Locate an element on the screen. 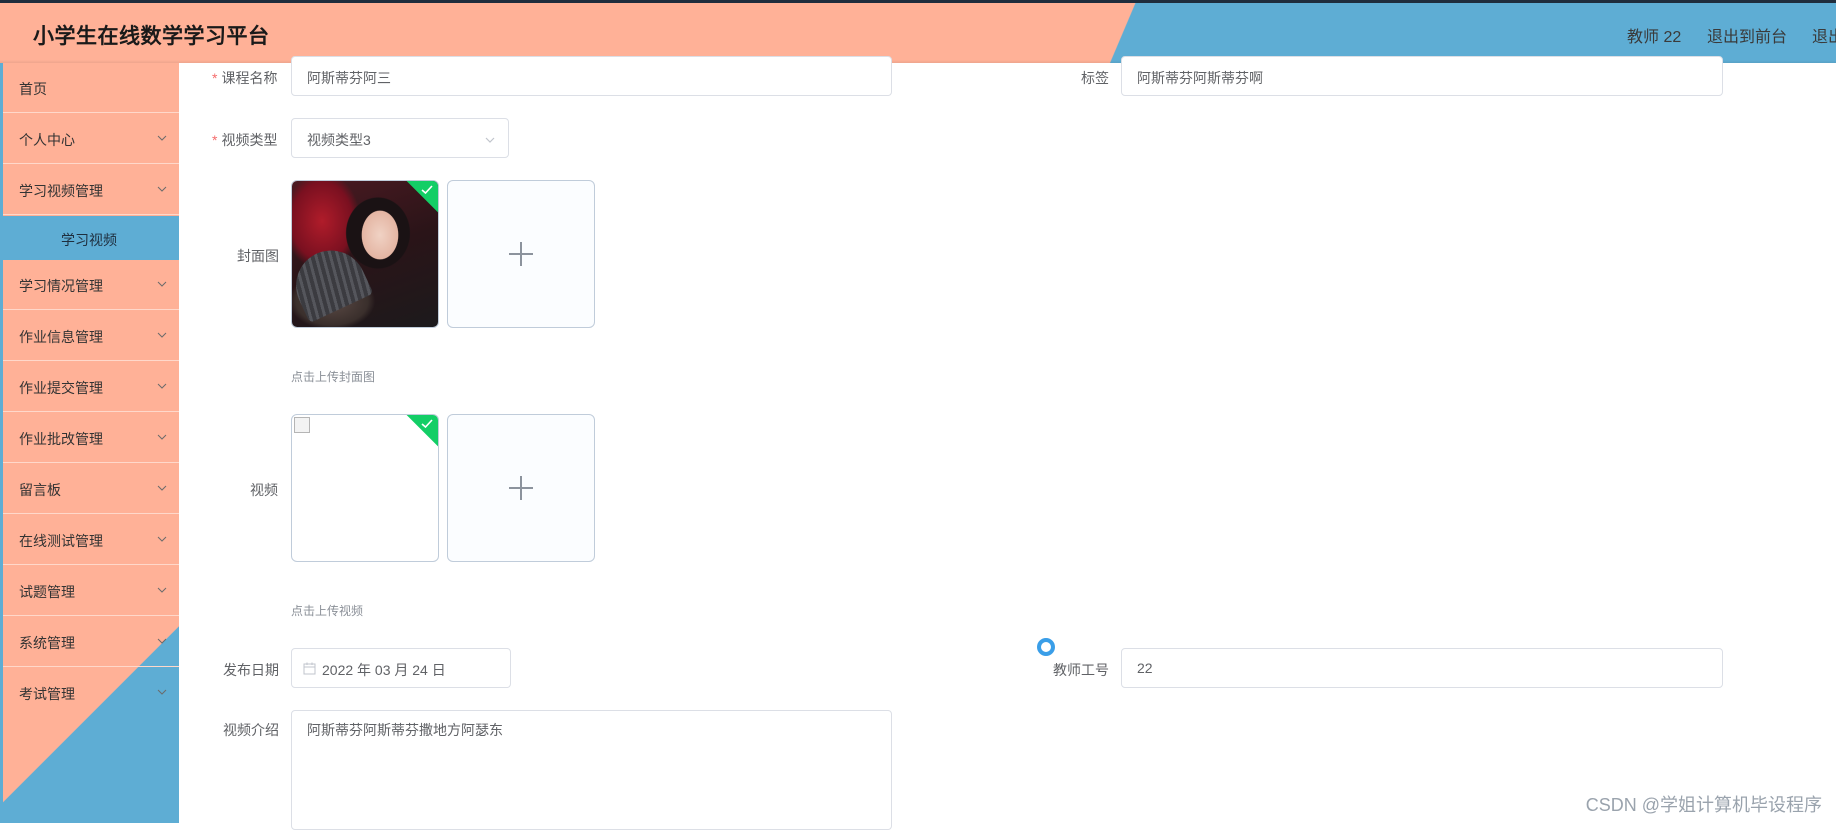 The width and height of the screenshot is (1836, 830). publish-date-label: 发布日期 is located at coordinates (251, 670).